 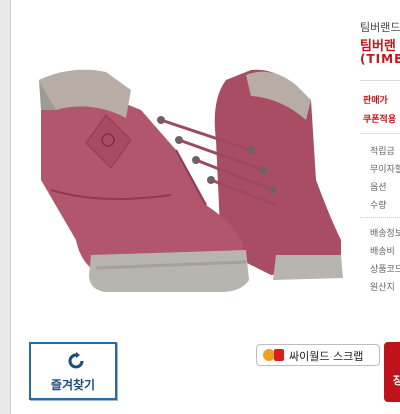 I want to click on buy-button: 장, so click(x=392, y=372).